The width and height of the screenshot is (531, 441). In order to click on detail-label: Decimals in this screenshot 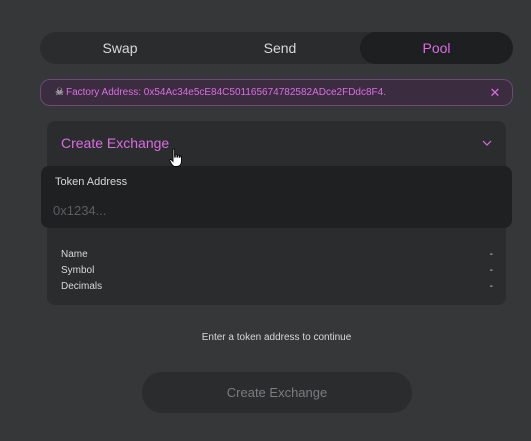, I will do `click(82, 286)`.